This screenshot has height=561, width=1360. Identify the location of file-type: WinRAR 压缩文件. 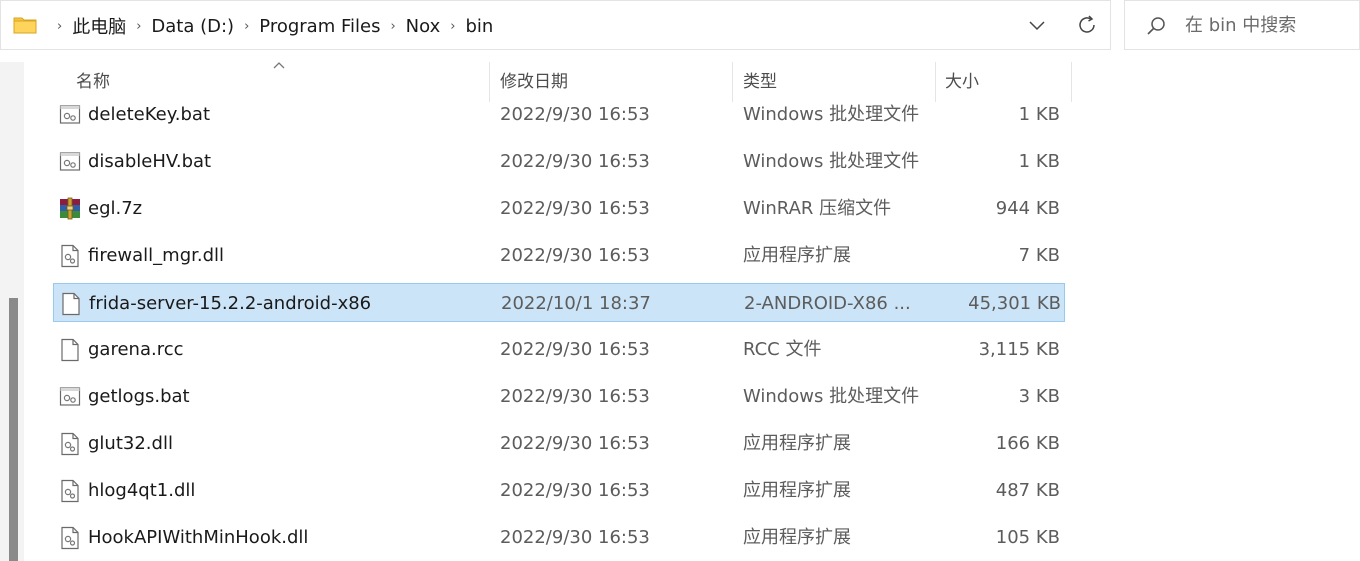
(817, 208).